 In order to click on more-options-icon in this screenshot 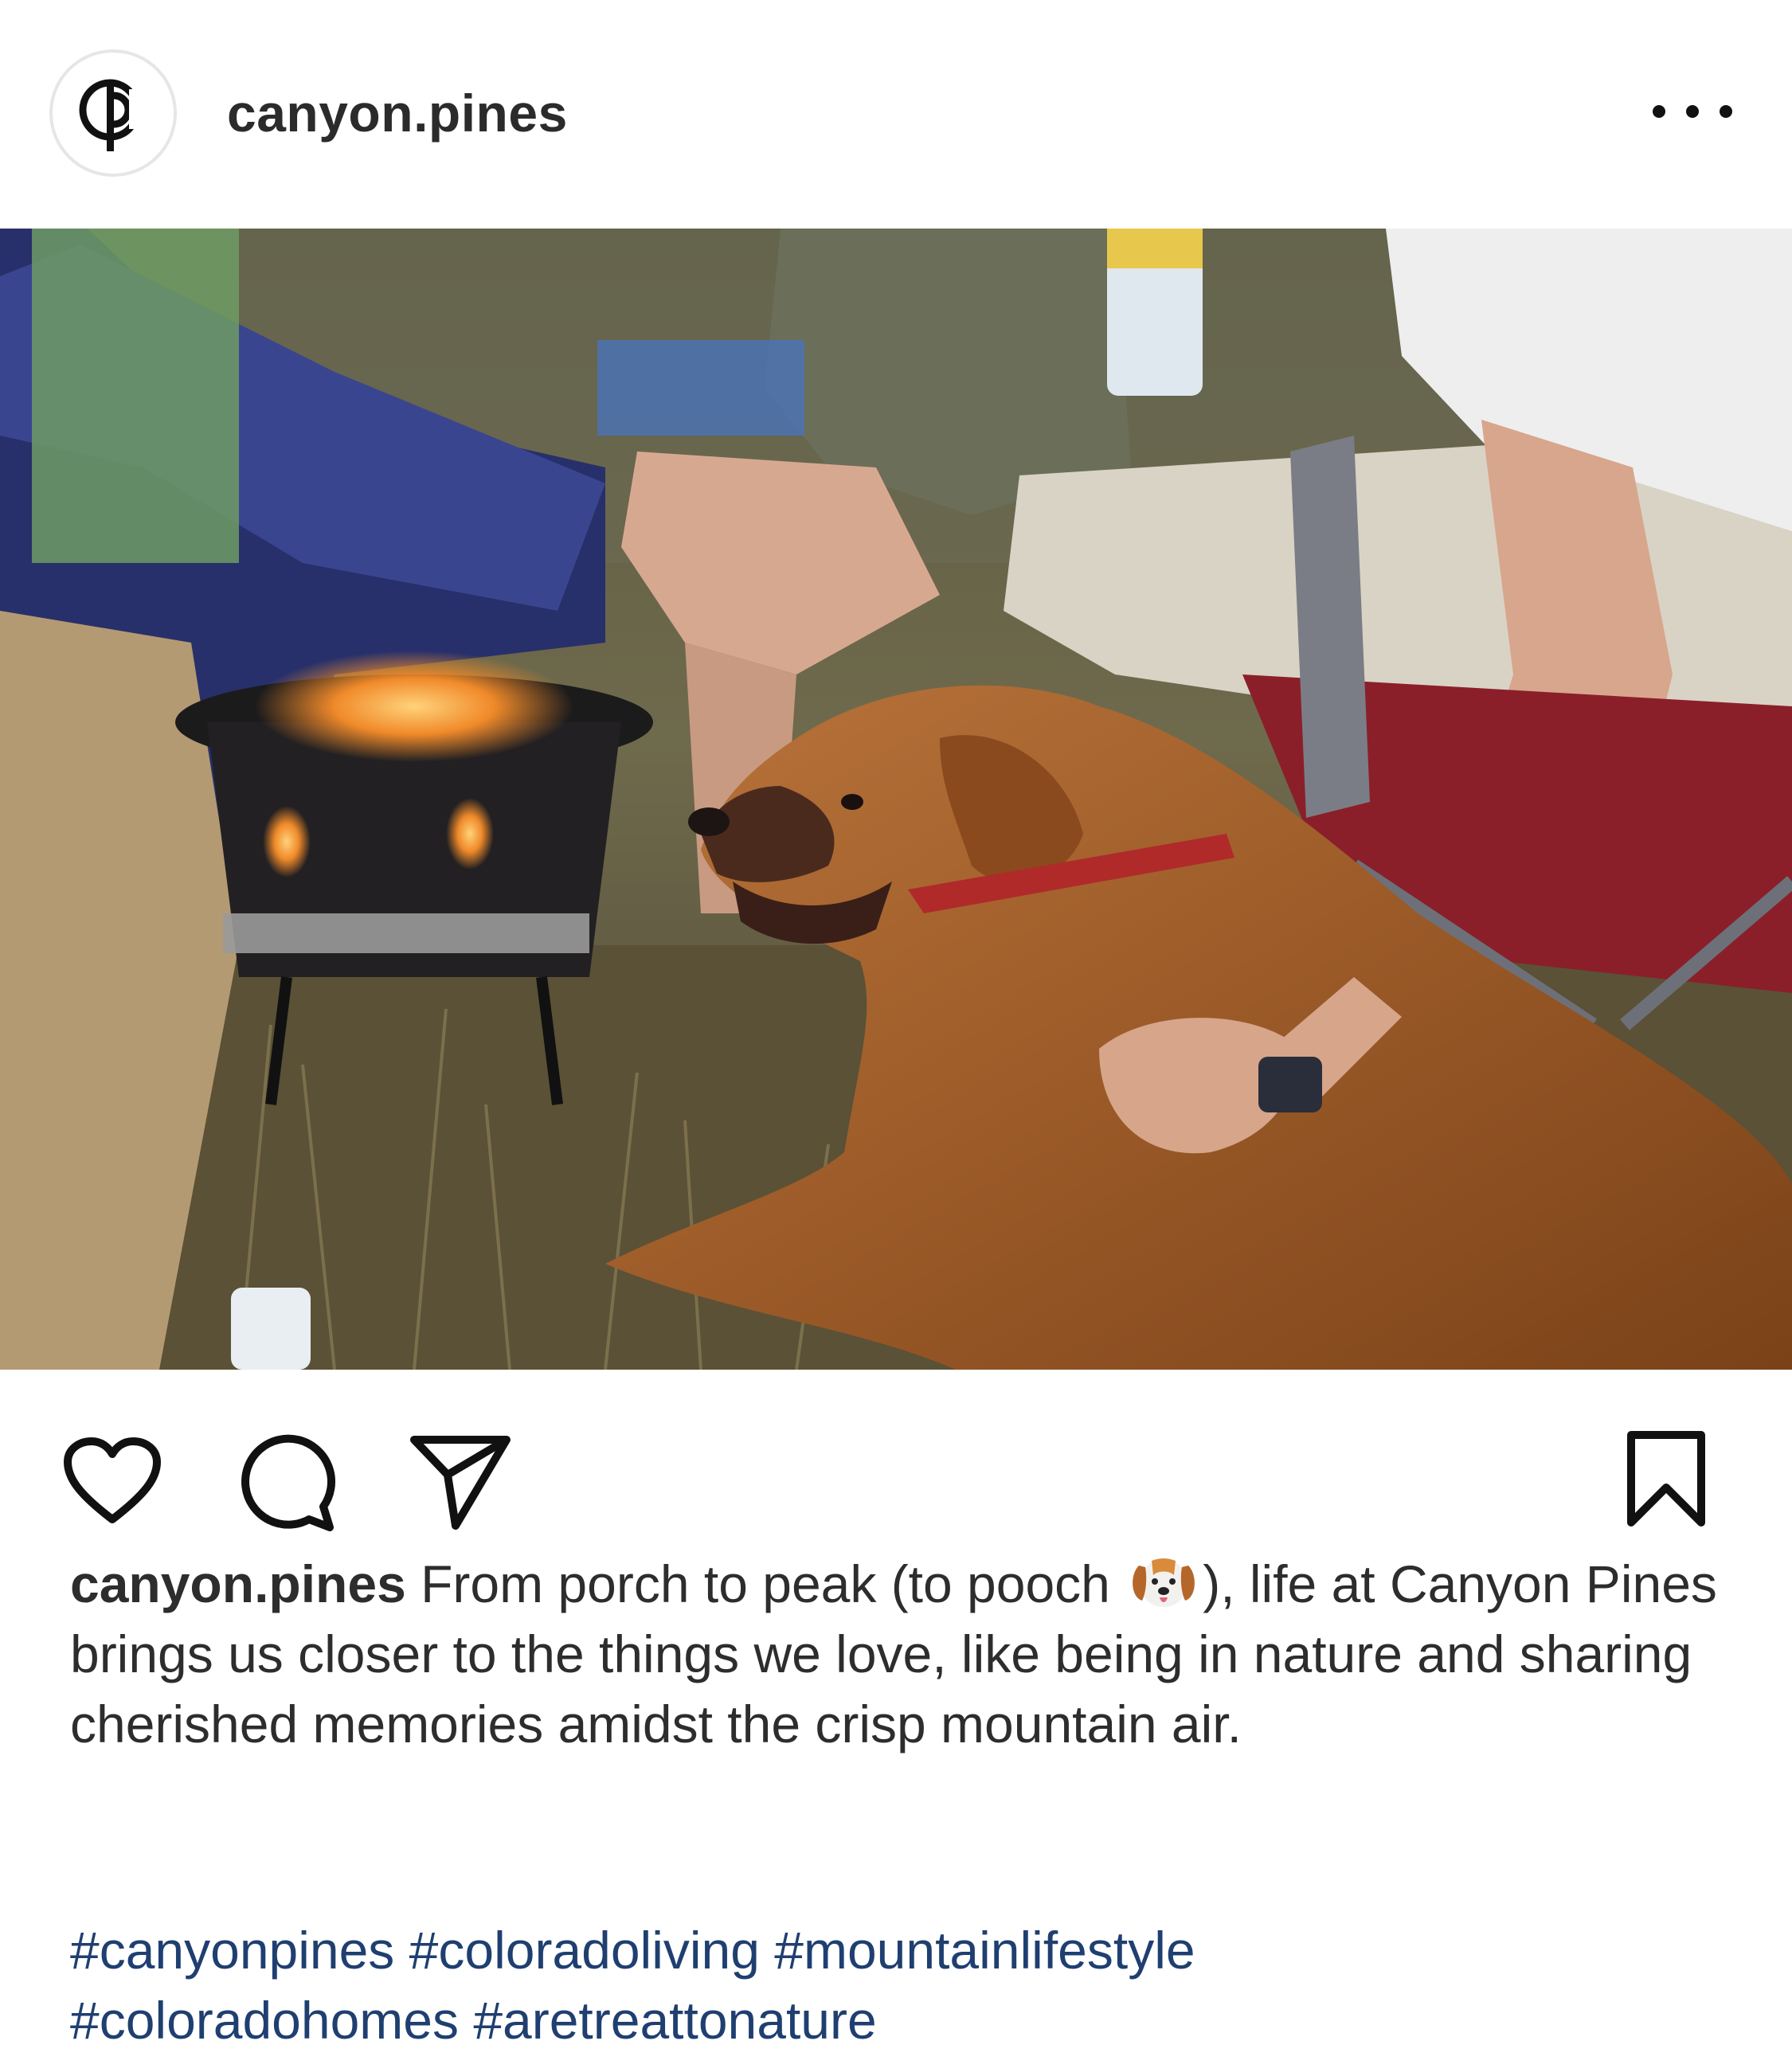, I will do `click(1692, 111)`.